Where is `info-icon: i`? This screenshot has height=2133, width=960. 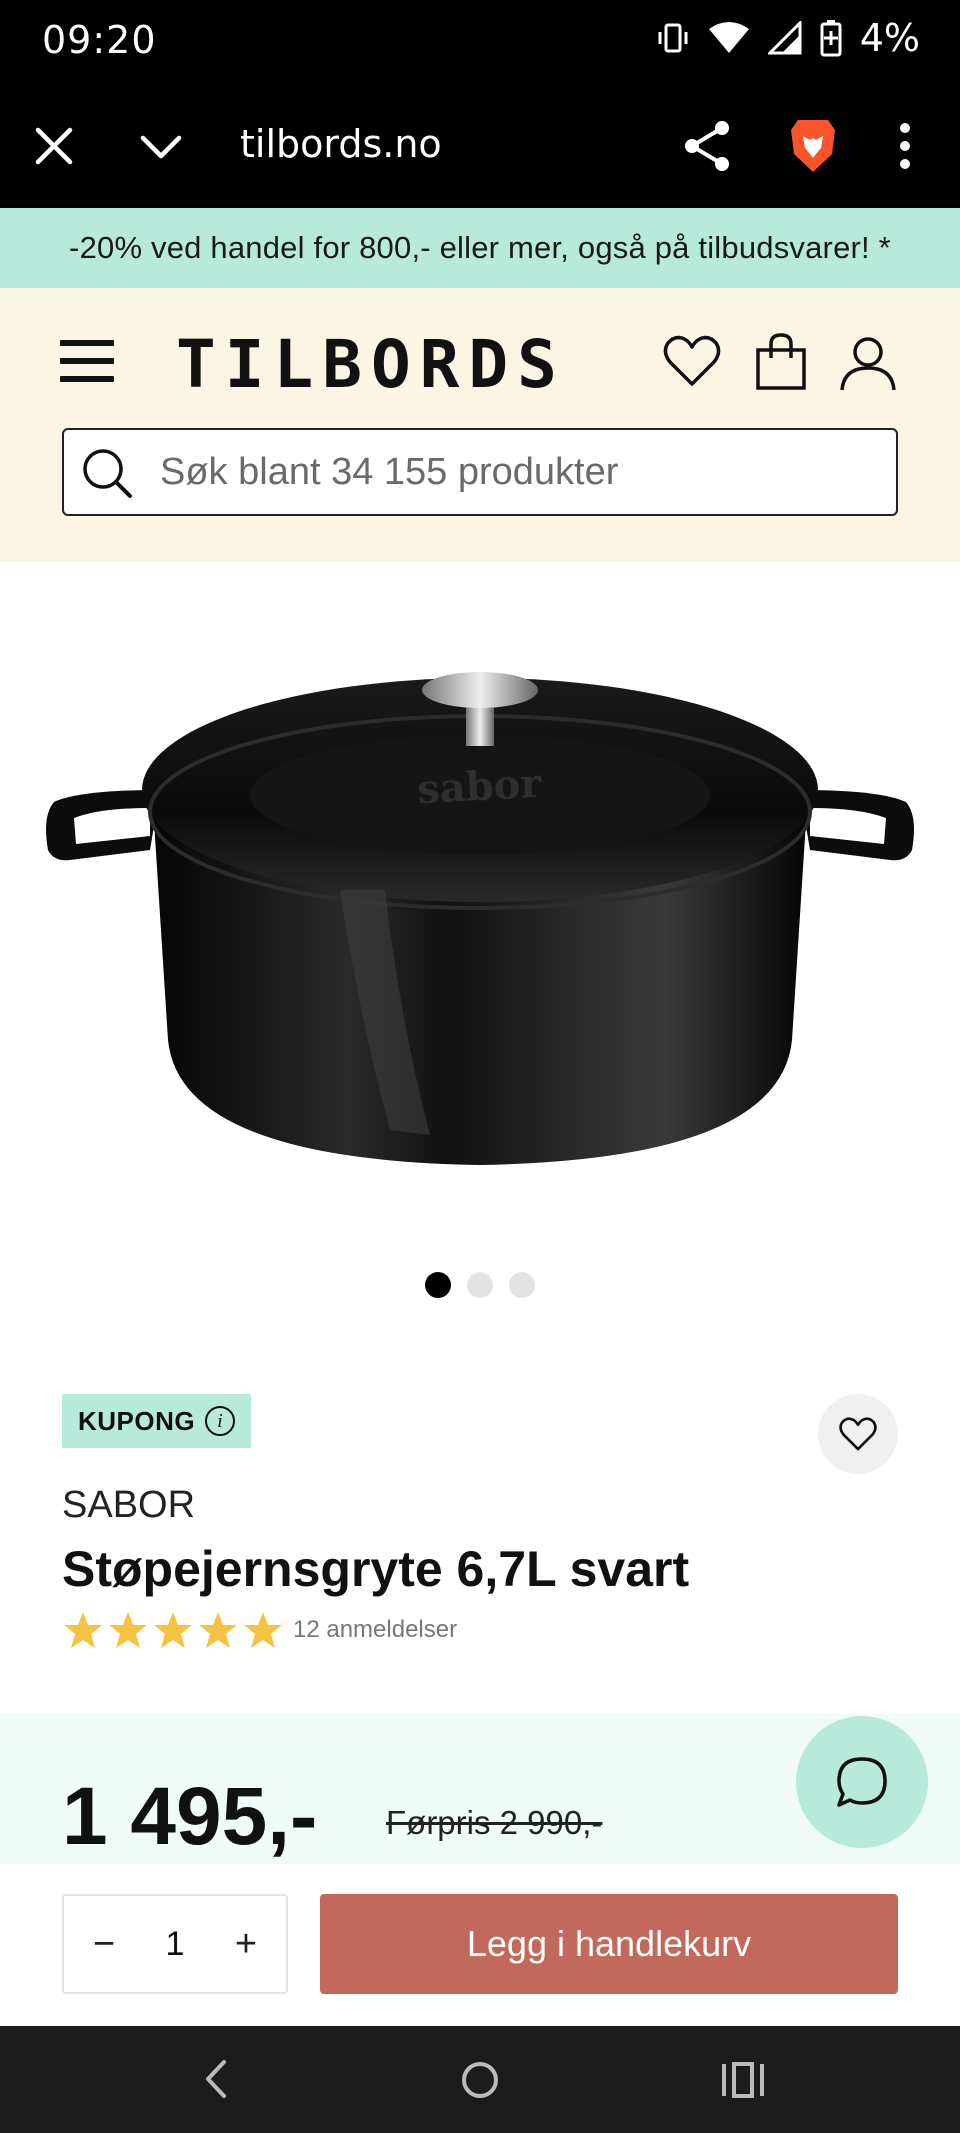
info-icon: i is located at coordinates (220, 1421).